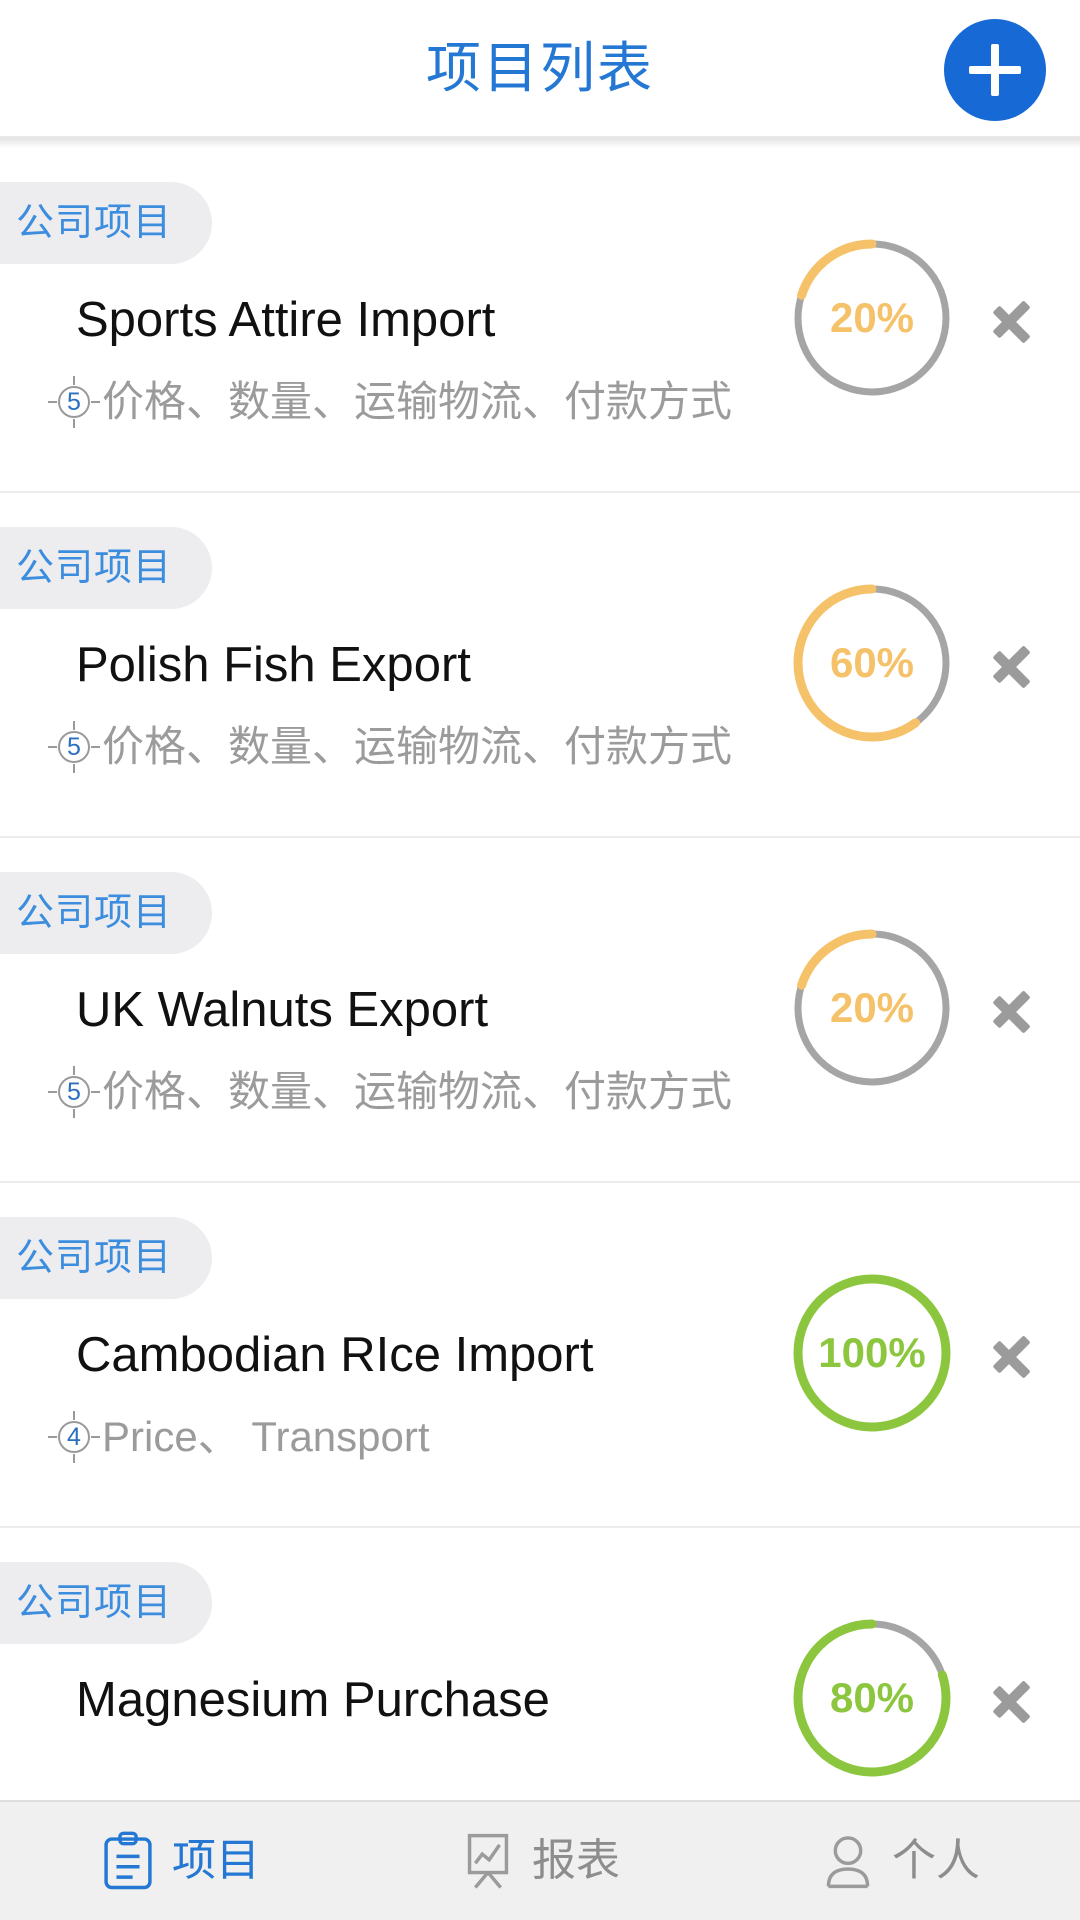 This screenshot has height=1920, width=1080. I want to click on project-title: Cambodian RIce Import, so click(335, 1355).